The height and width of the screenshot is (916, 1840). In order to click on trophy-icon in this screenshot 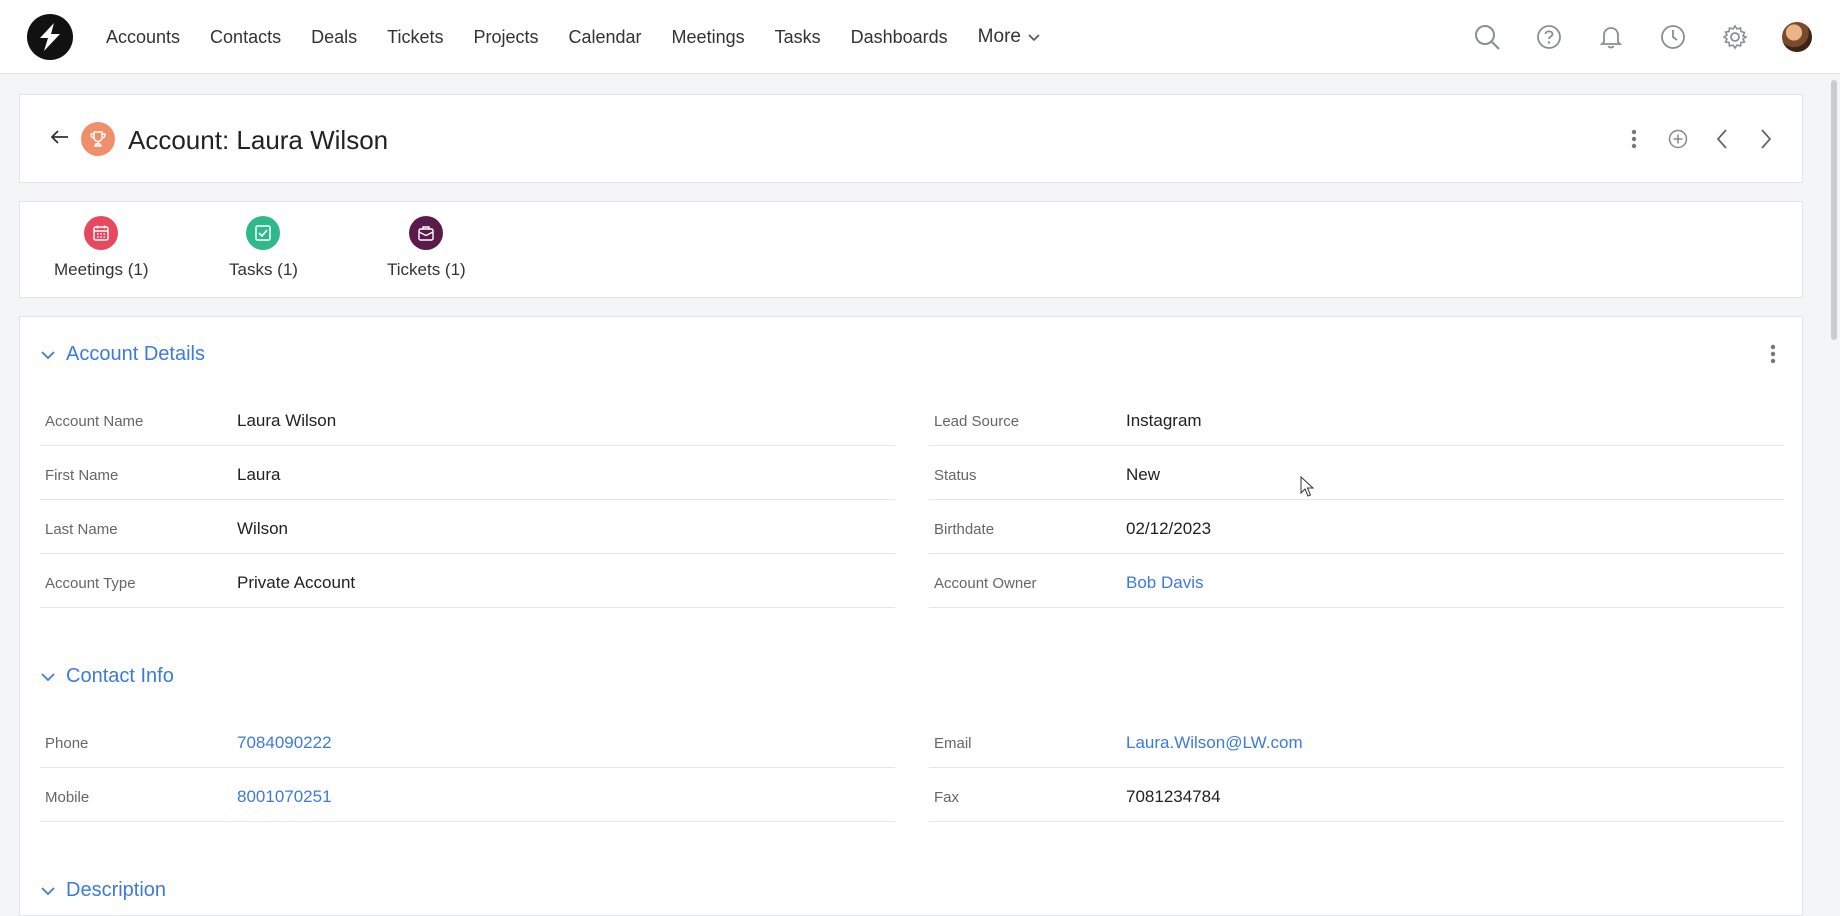, I will do `click(98, 139)`.